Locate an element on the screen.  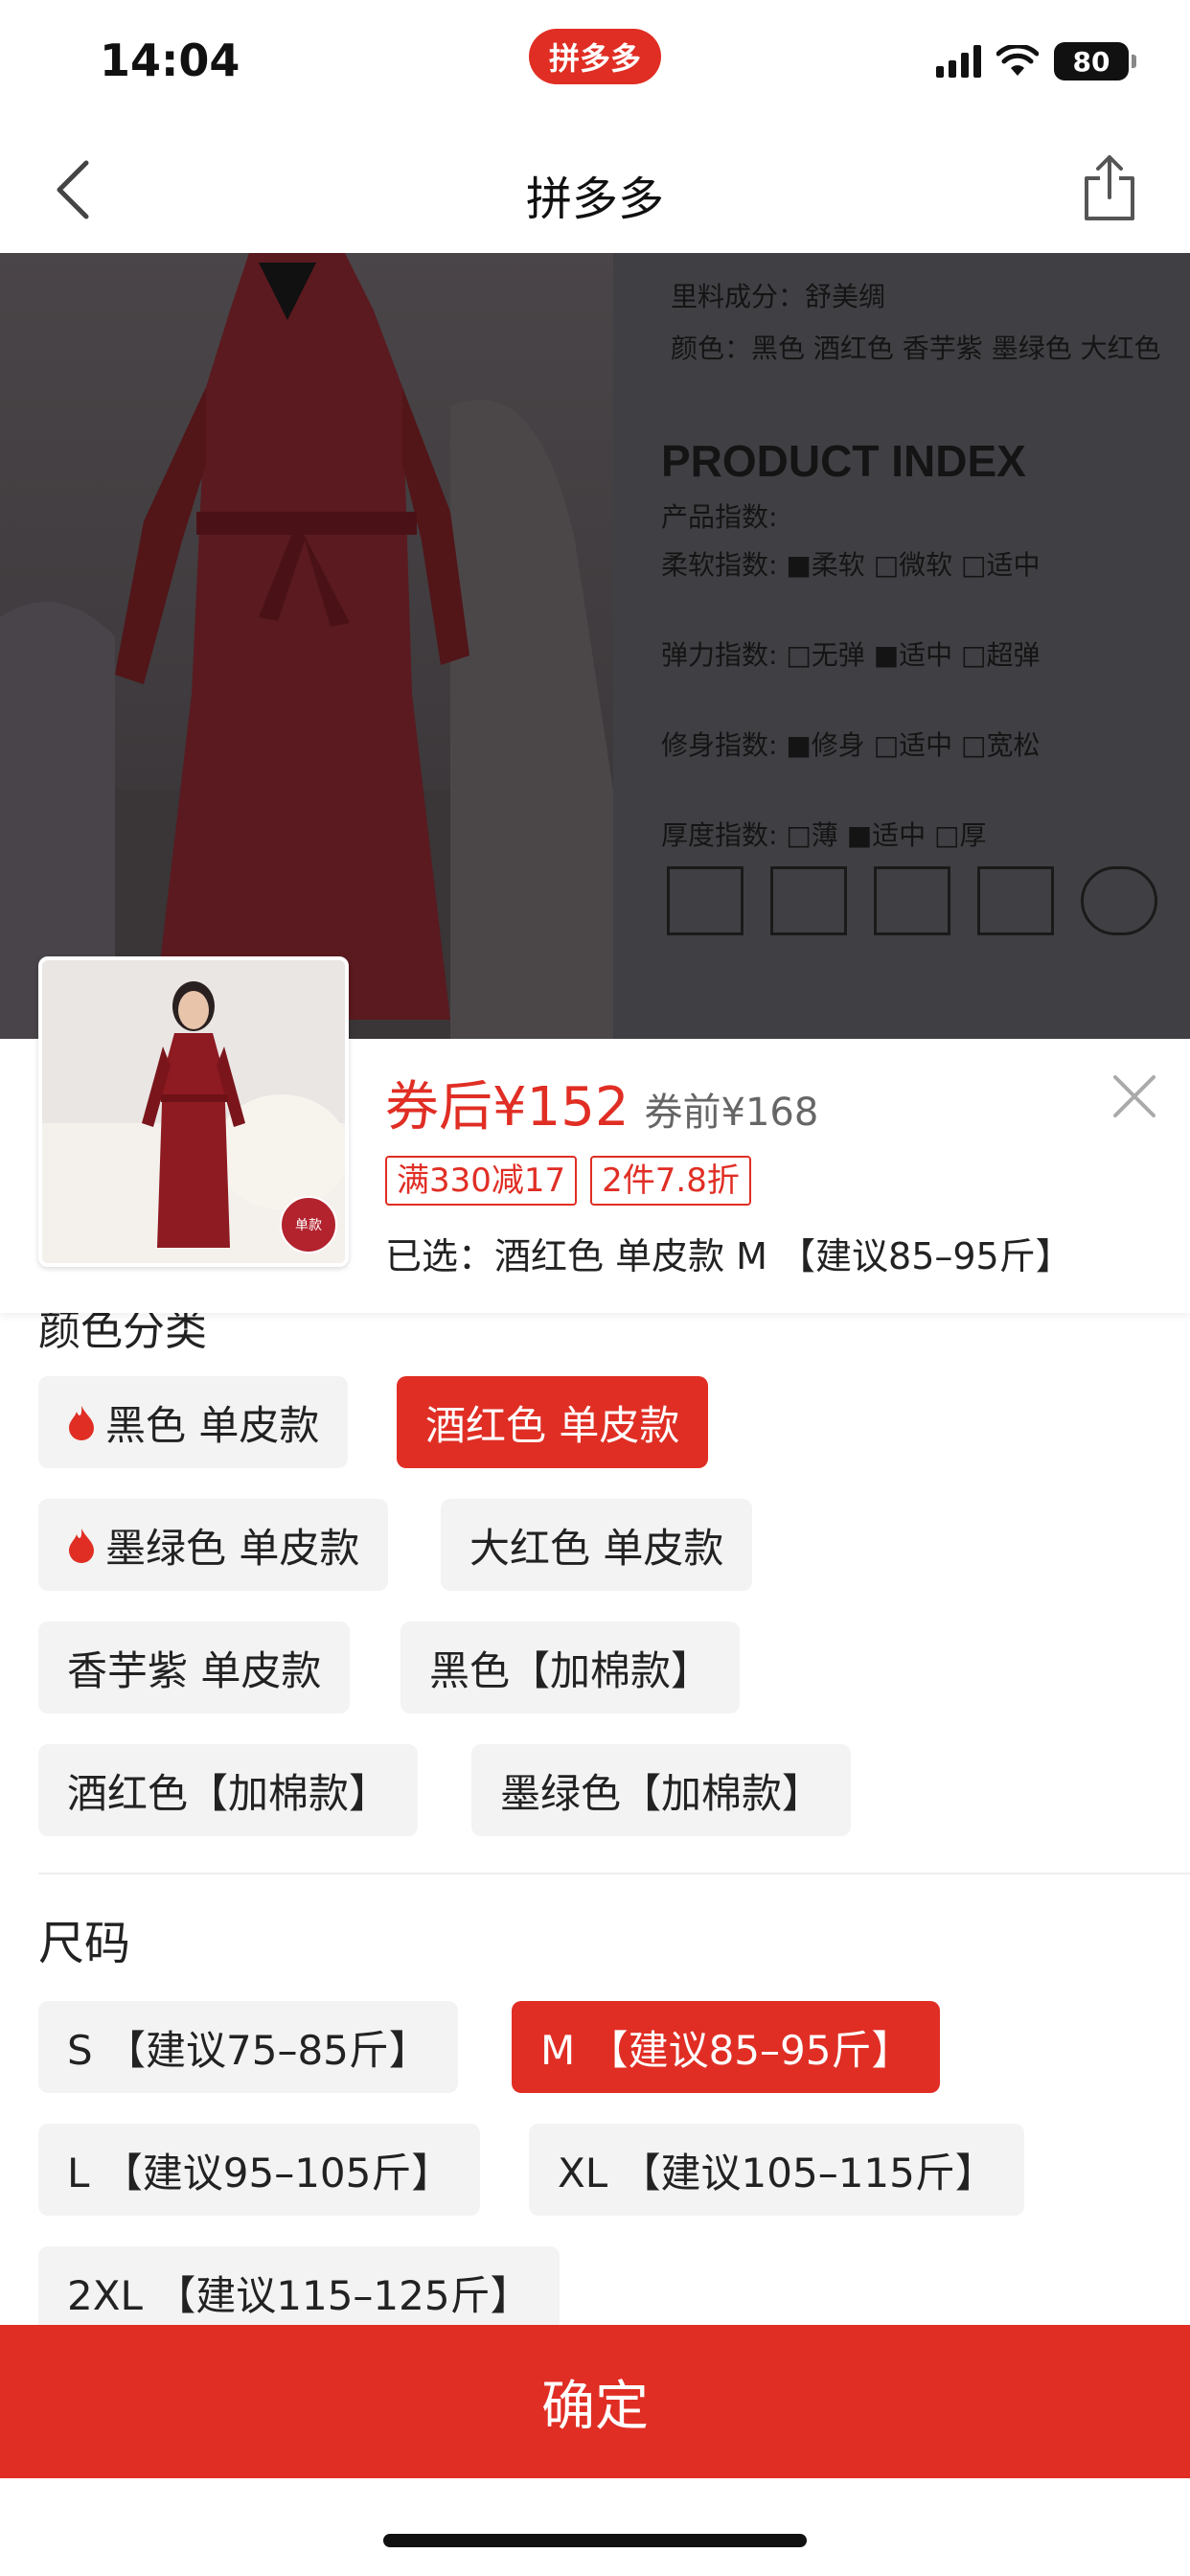
color-option: 黑色【加棉款】 is located at coordinates (571, 1668).